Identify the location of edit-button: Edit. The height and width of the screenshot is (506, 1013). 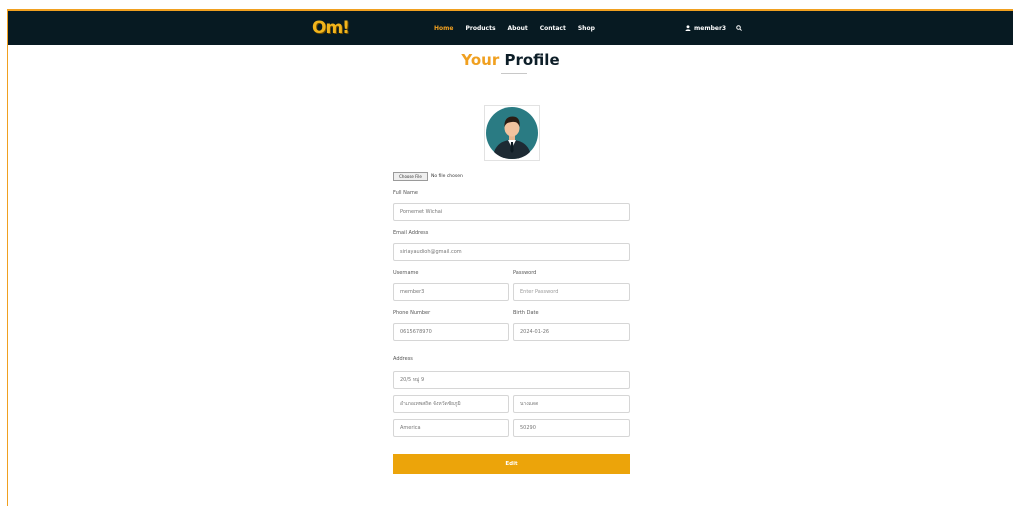
(511, 464).